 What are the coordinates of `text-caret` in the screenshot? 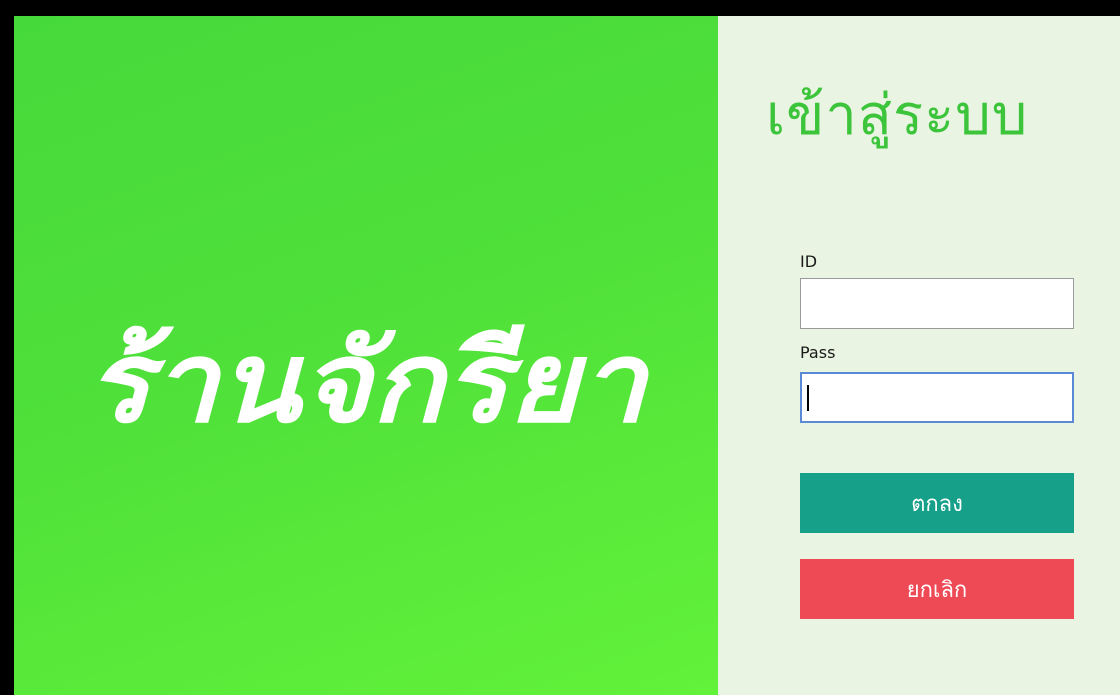 It's located at (808, 398).